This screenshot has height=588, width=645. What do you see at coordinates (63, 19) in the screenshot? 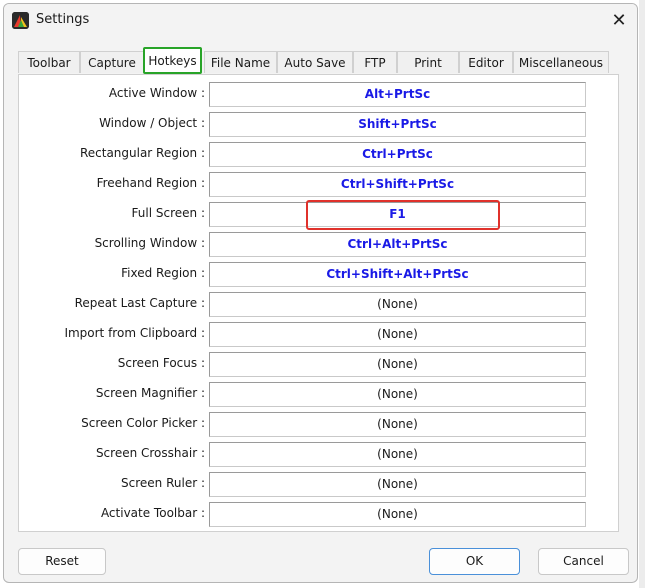
I see `window-title: Settings` at bounding box center [63, 19].